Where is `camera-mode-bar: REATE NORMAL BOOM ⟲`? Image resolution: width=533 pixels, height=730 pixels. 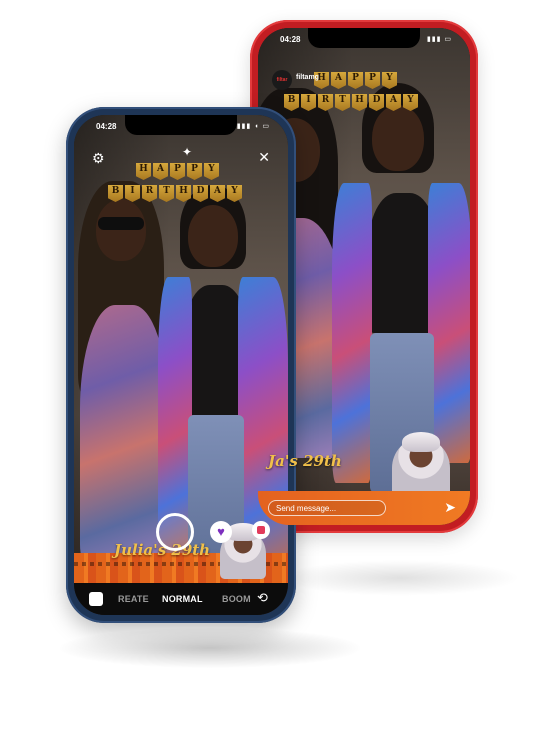 camera-mode-bar: REATE NORMAL BOOM ⟲ is located at coordinates (181, 599).